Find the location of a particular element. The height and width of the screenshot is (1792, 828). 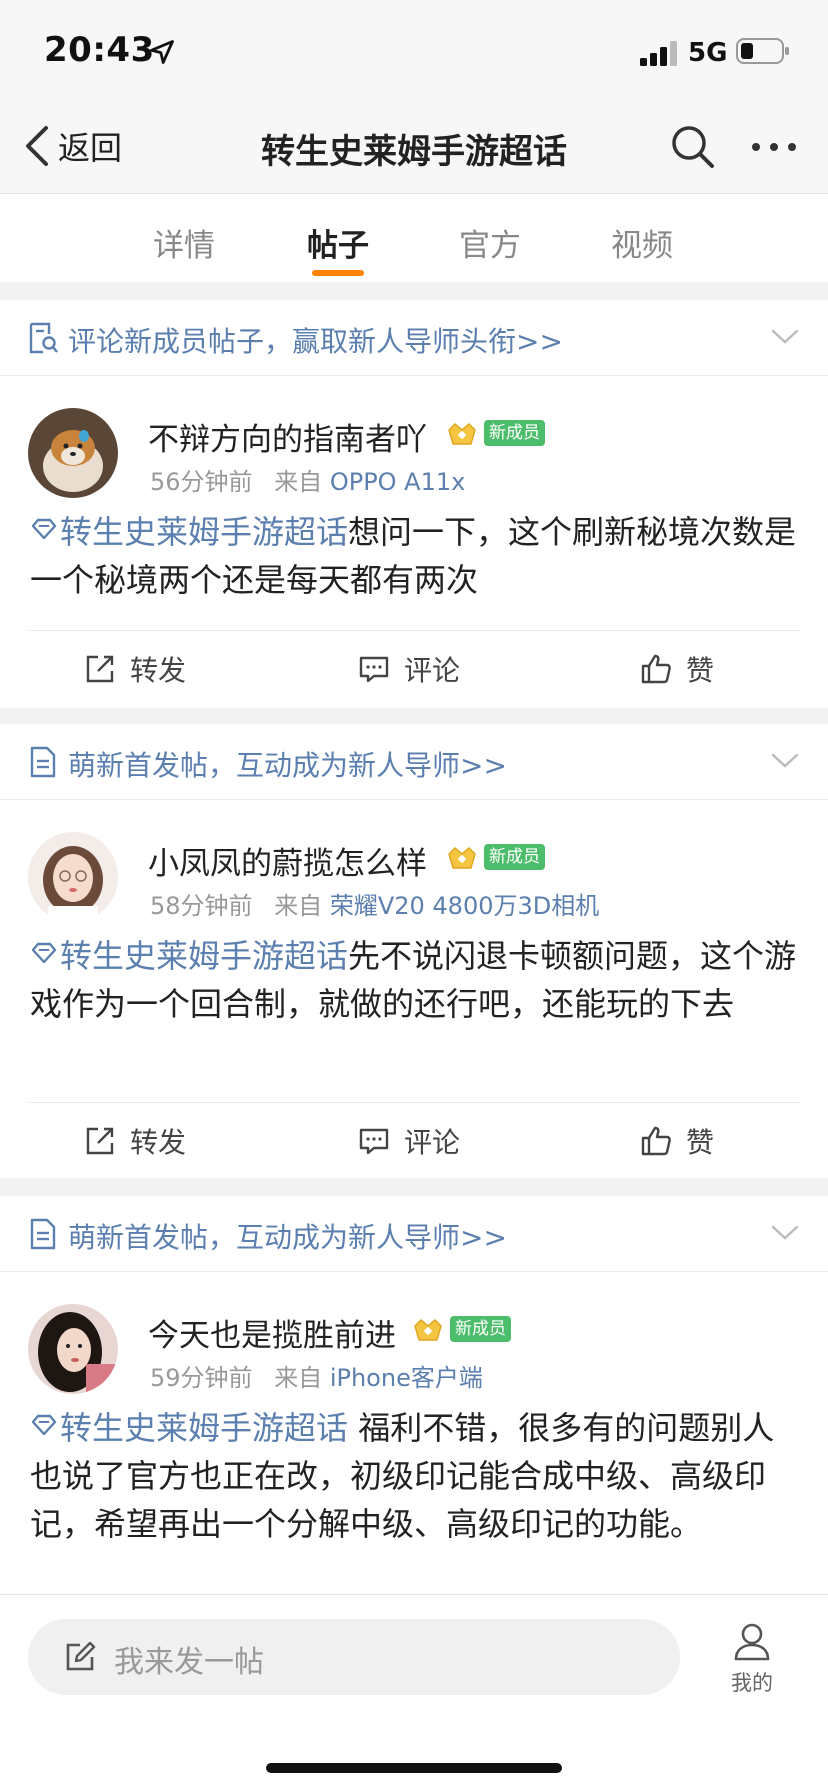

post-banner: 评论新成员帖子，赢取新人导师头衔>> is located at coordinates (414, 338).